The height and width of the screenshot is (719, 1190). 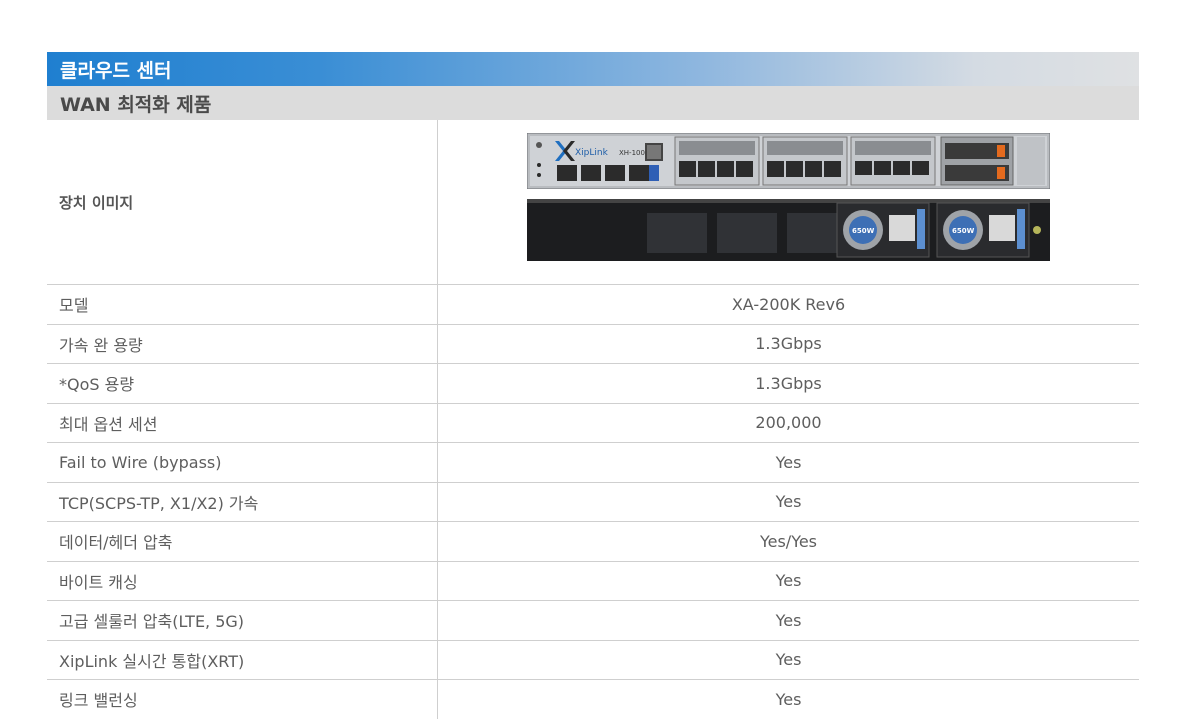 I want to click on spec-row: 가속 완 용량 1.3Gbps, so click(x=593, y=344).